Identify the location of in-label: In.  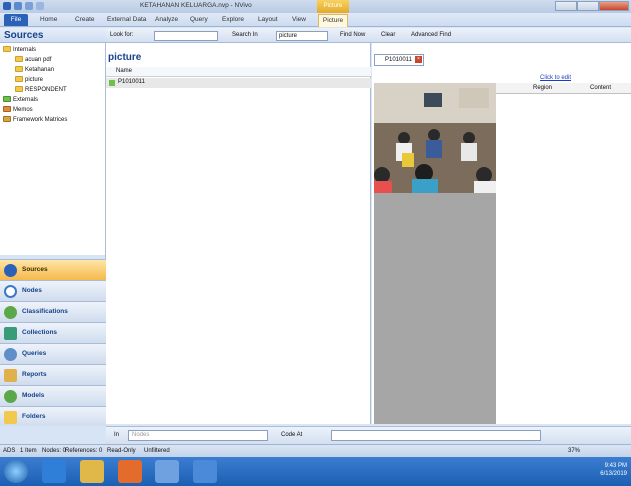
(117, 435).